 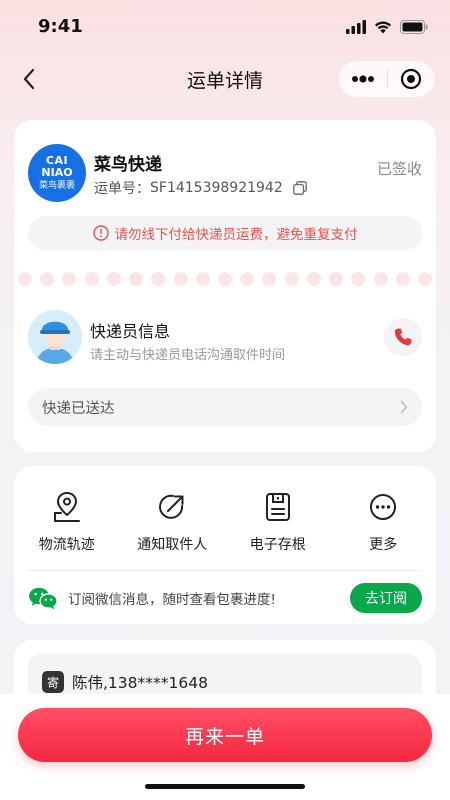 I want to click on action-logistics-track: 物流轨迹, so click(x=67, y=522).